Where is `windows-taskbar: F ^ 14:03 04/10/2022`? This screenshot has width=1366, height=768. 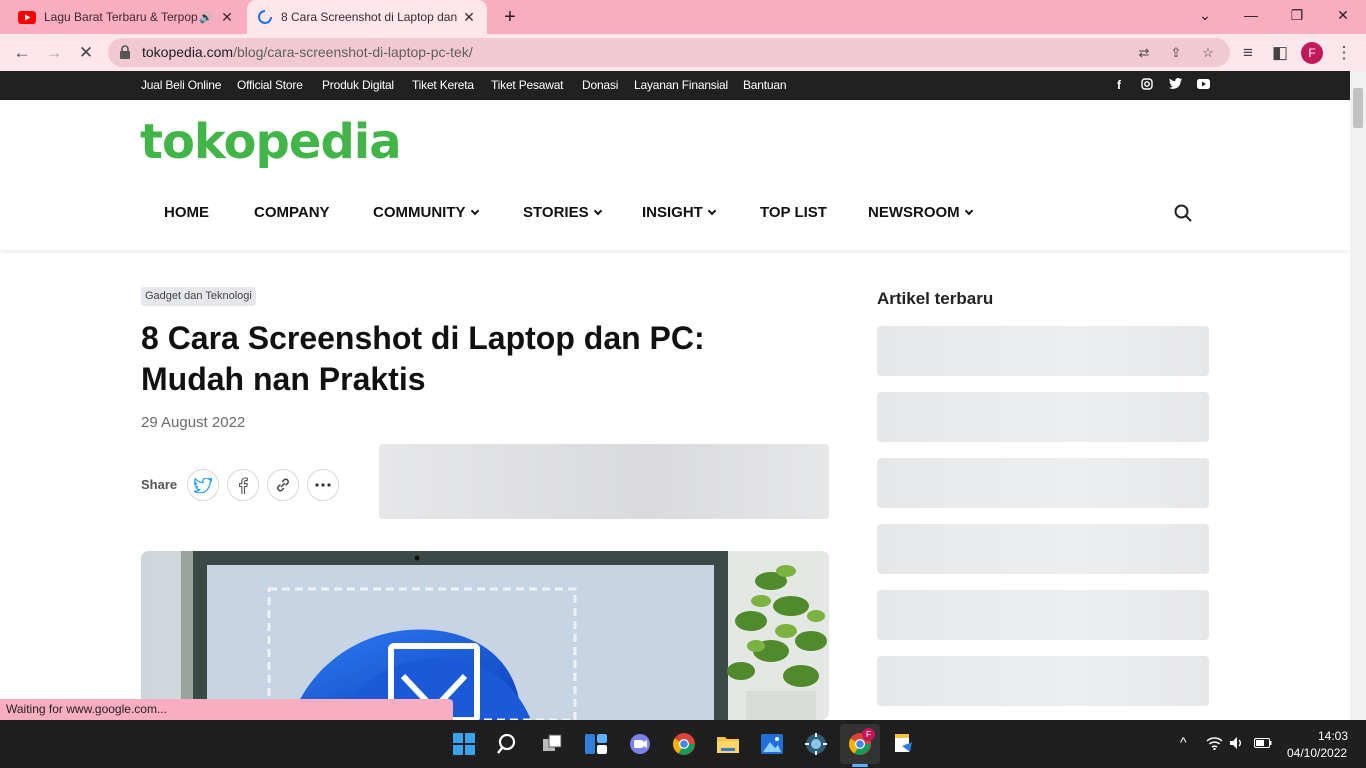 windows-taskbar: F ^ 14:03 04/10/2022 is located at coordinates (683, 744).